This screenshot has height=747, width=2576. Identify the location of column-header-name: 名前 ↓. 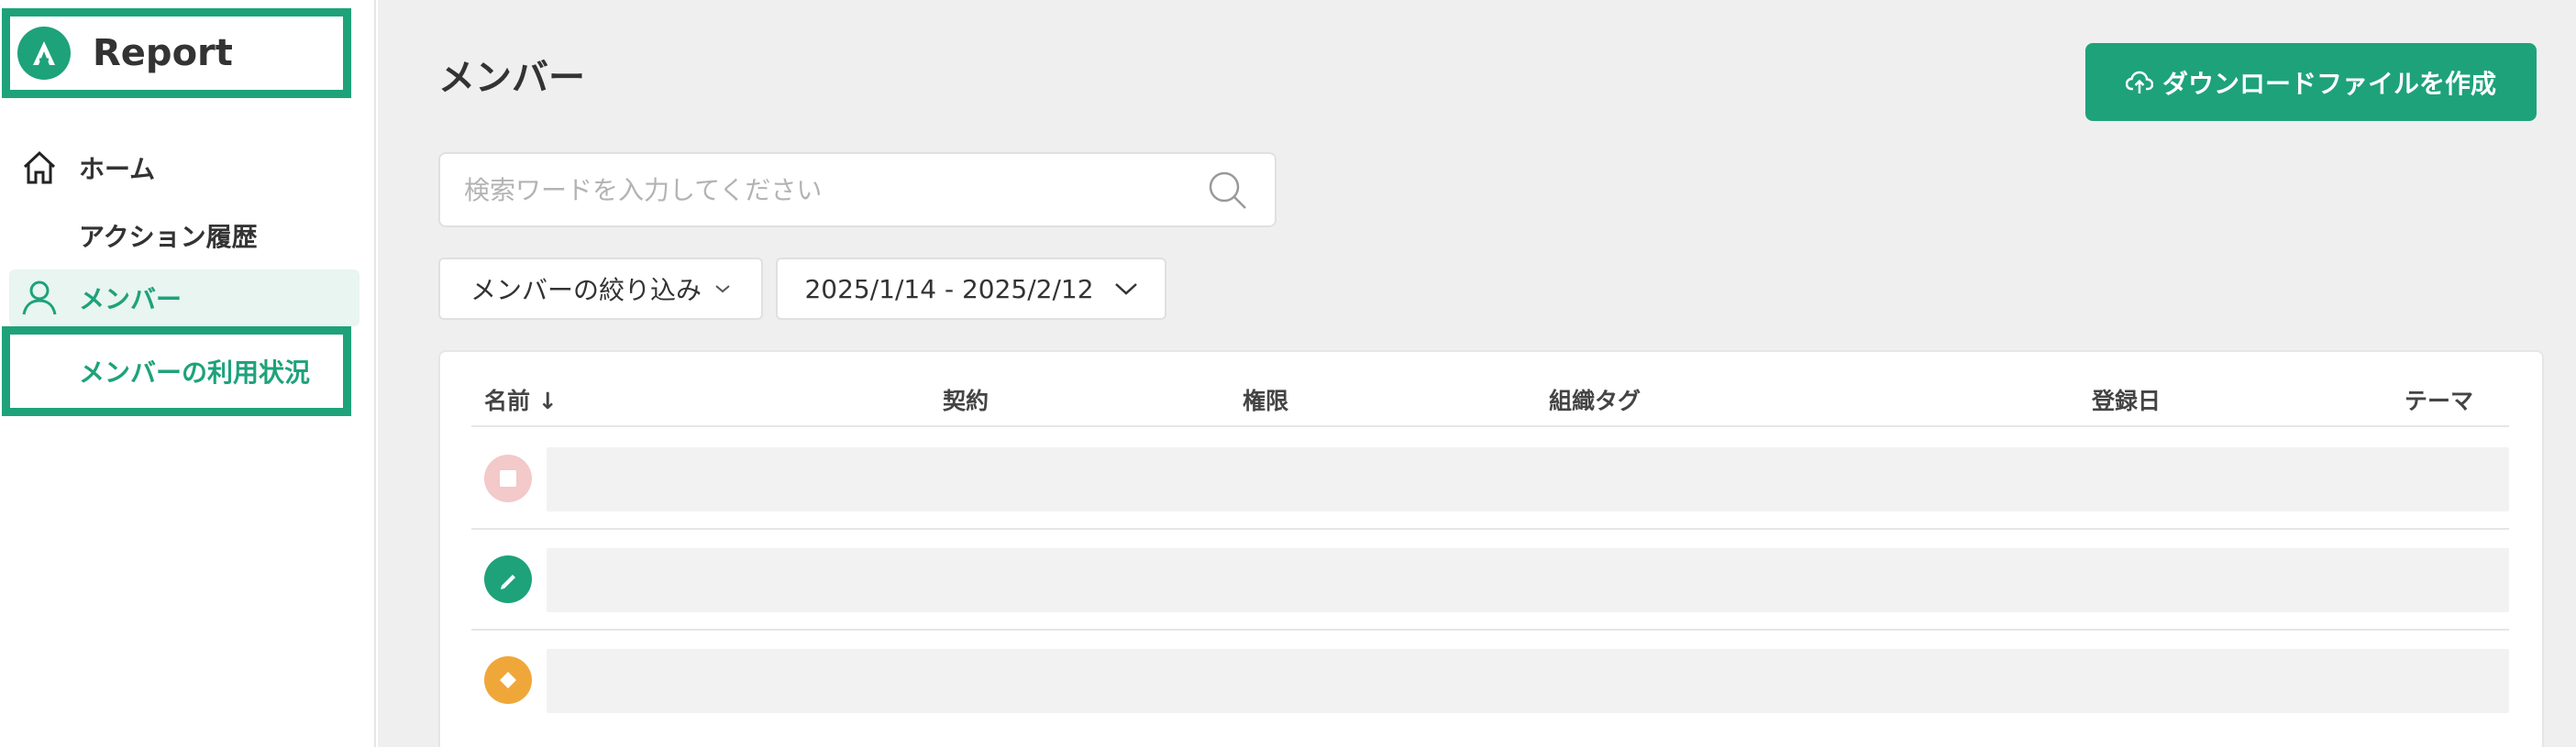
(521, 400).